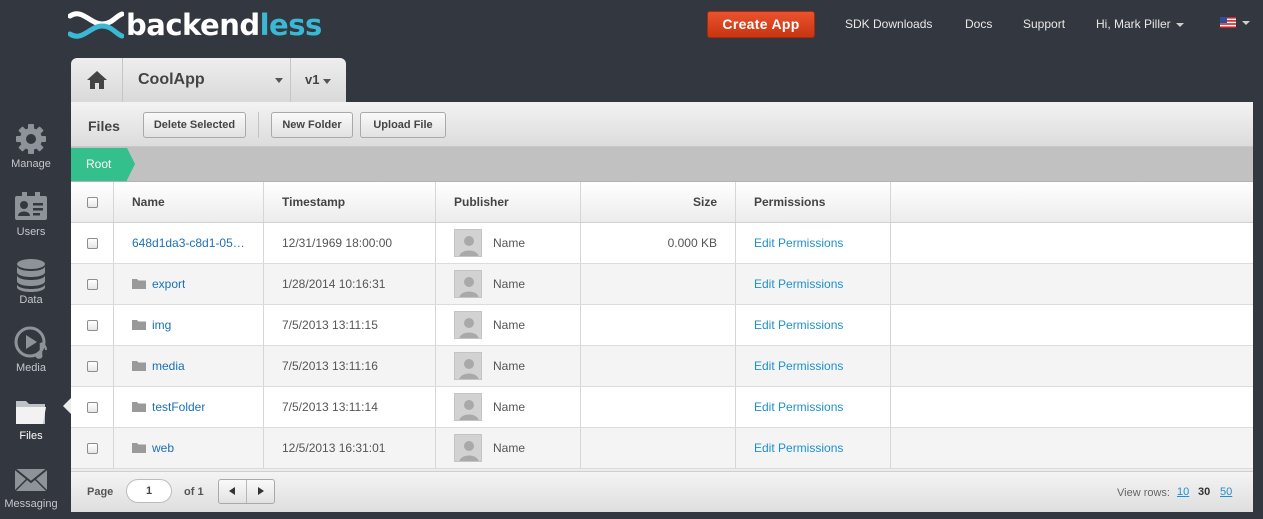  I want to click on file-name-link: media, so click(168, 366).